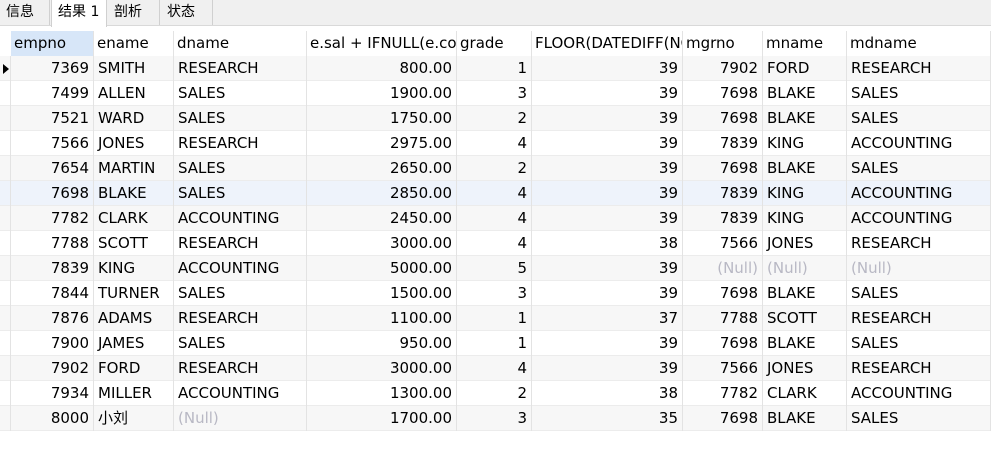  Describe the element at coordinates (494, 168) in the screenshot. I see `cell-grade: 2` at that location.